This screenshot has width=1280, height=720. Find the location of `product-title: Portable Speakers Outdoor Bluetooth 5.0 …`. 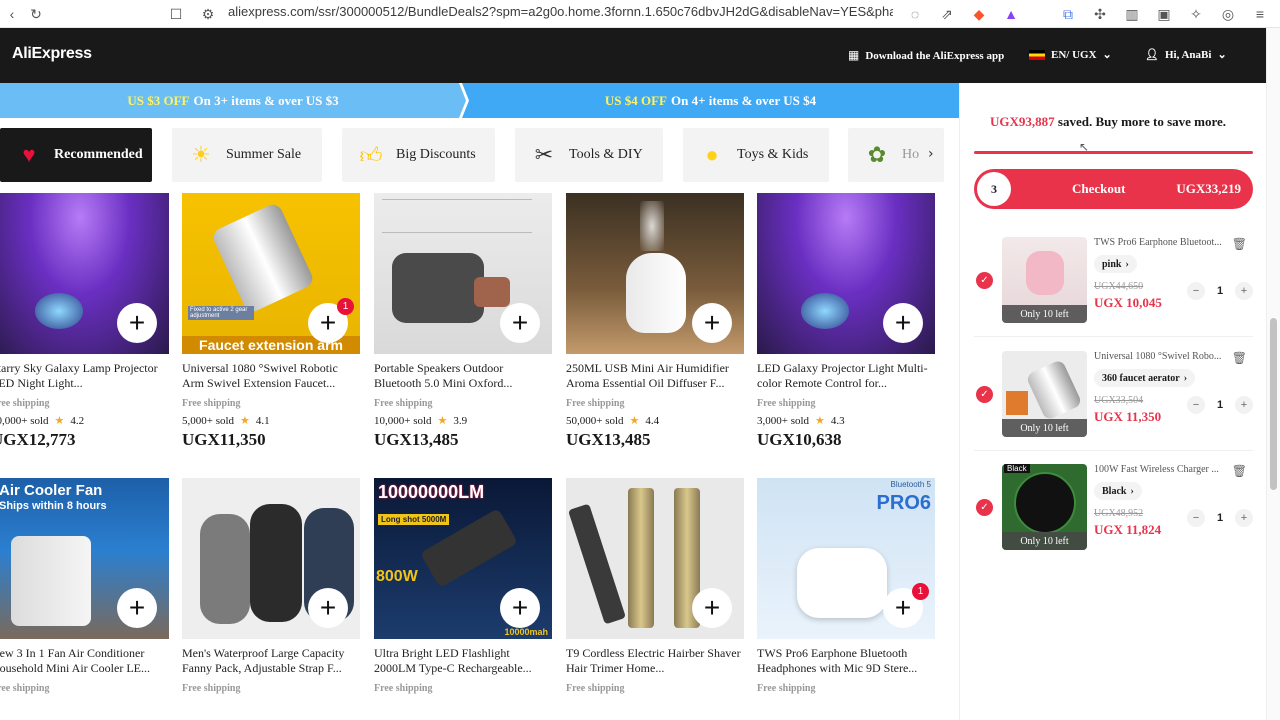

product-title: Portable Speakers Outdoor Bluetooth 5.0 … is located at coordinates (463, 376).